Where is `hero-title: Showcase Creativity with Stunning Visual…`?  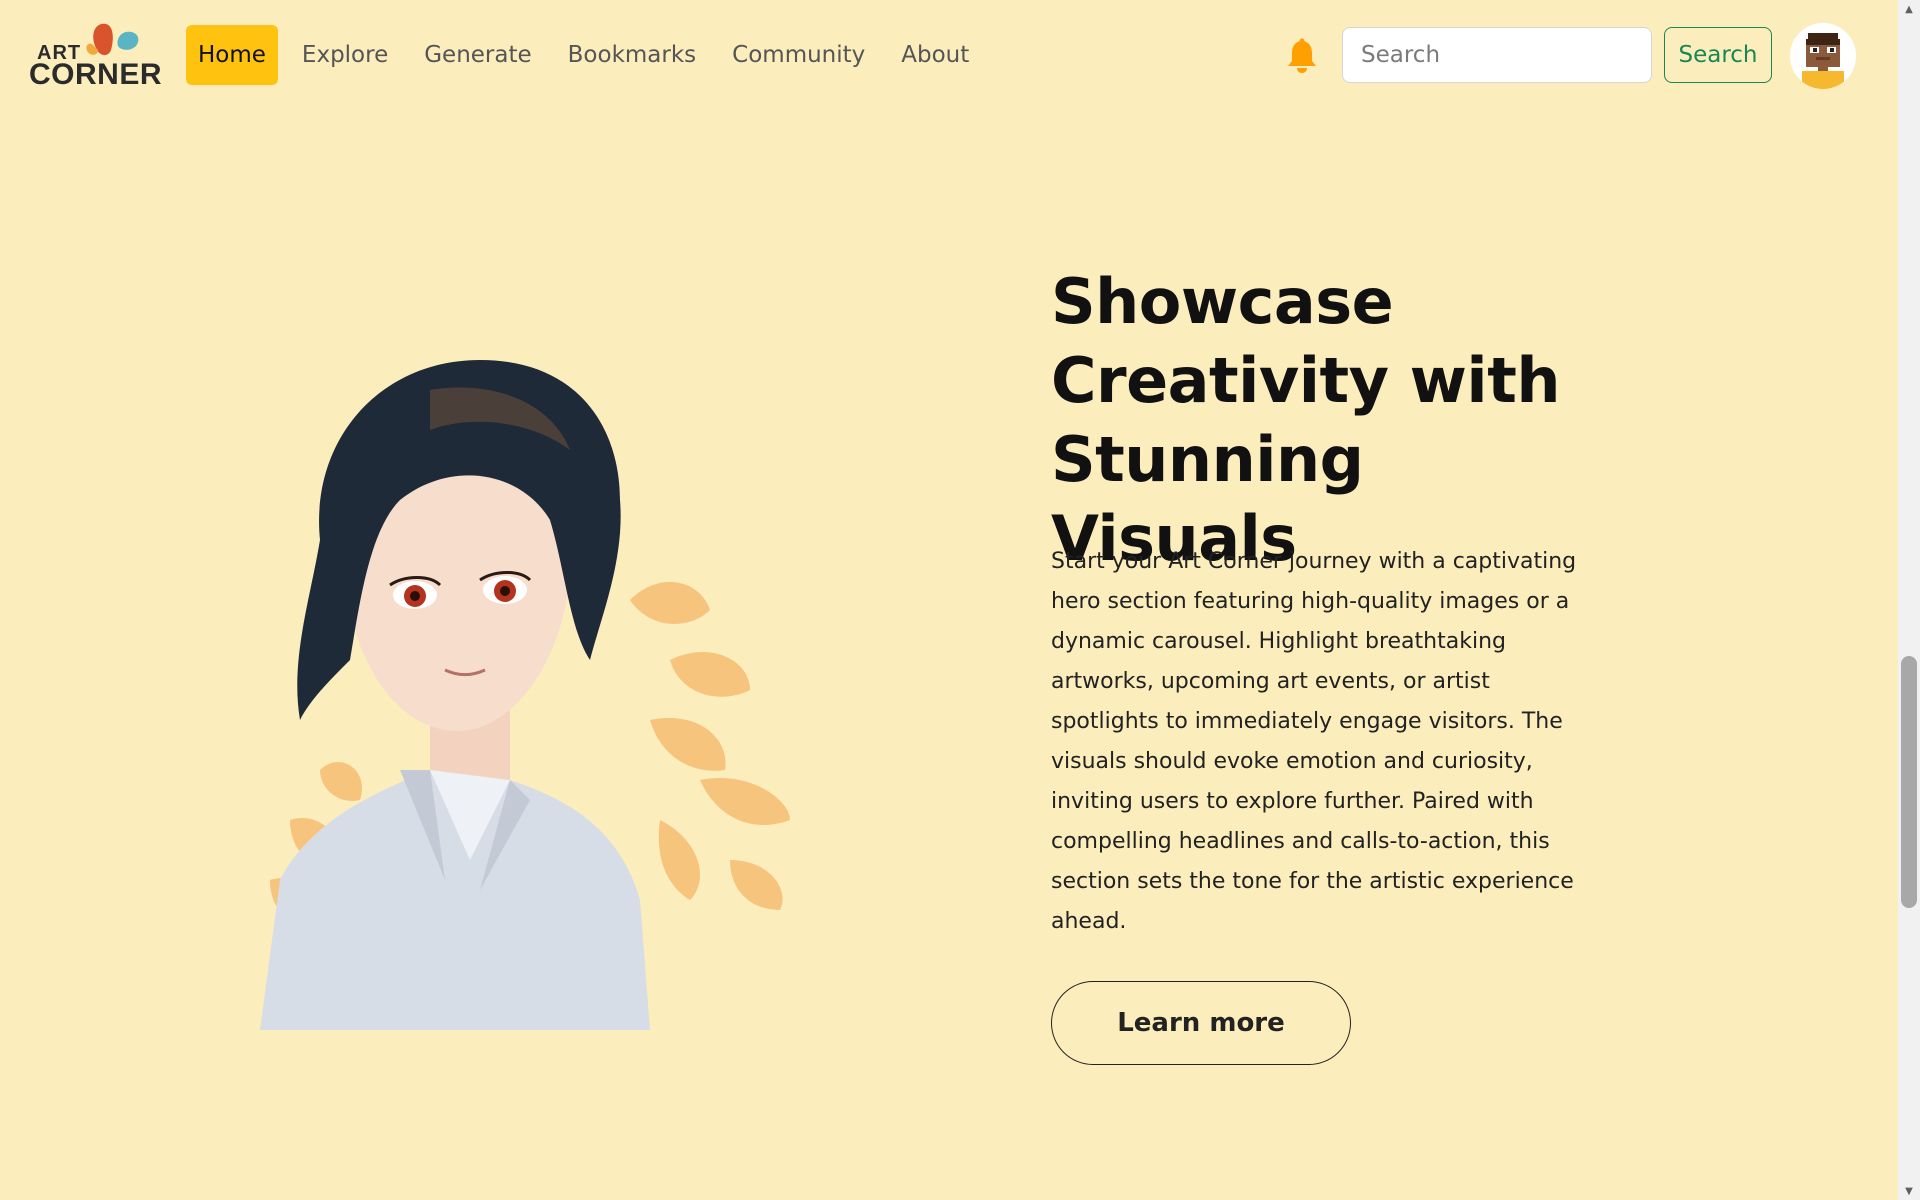 hero-title: Showcase Creativity with Stunning Visual… is located at coordinates (1305, 420).